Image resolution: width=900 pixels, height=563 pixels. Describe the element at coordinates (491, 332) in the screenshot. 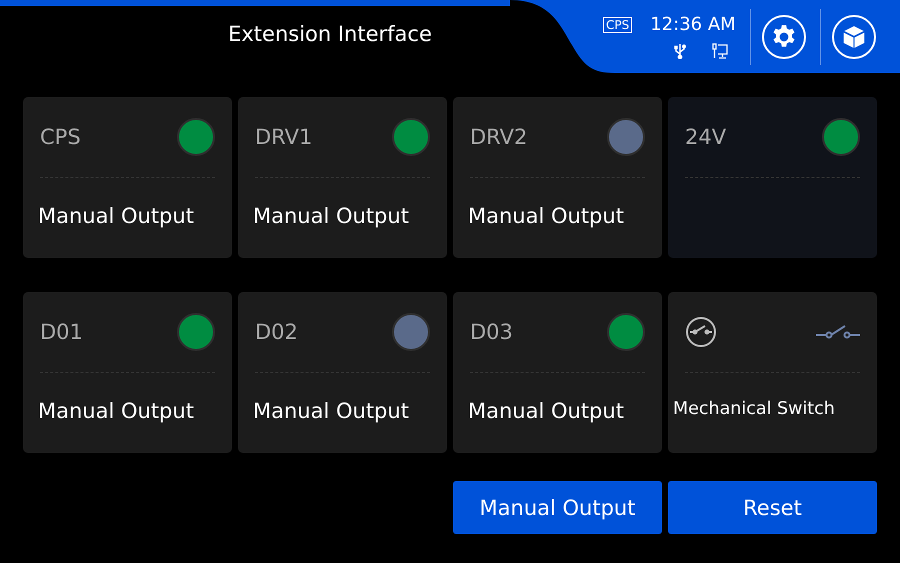

I see `channel-label: D03` at that location.